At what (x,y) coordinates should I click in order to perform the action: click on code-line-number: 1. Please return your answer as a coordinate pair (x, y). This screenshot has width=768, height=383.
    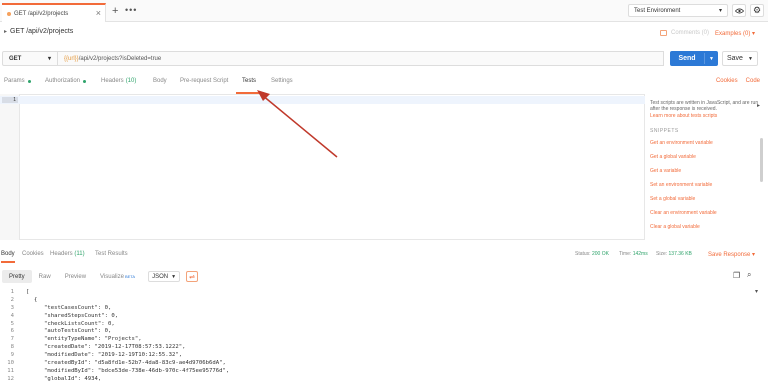
    Looking at the image, I should click on (12, 291).